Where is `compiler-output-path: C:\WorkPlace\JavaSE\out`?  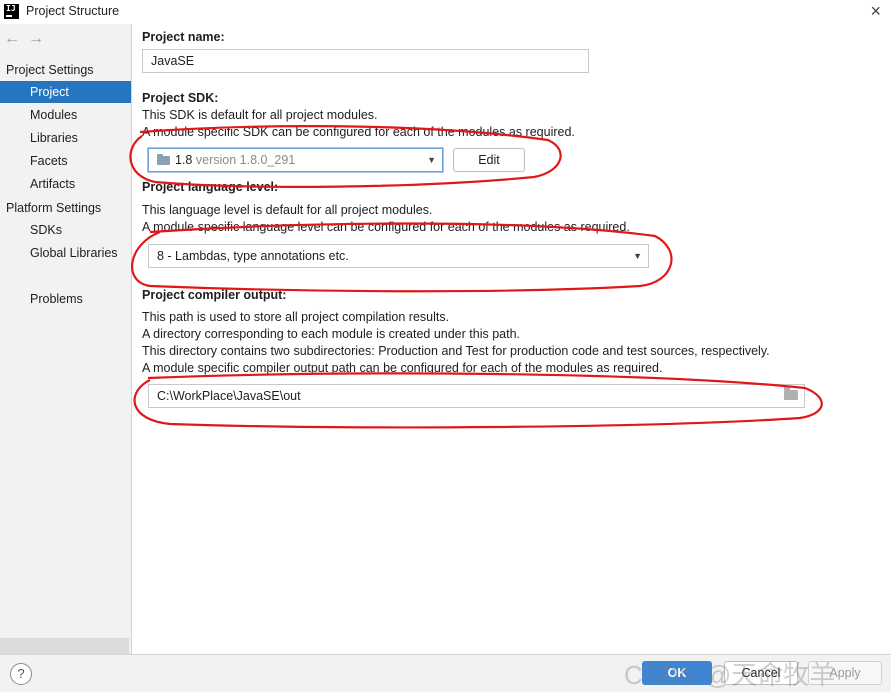
compiler-output-path: C:\WorkPlace\JavaSE\out is located at coordinates (229, 396).